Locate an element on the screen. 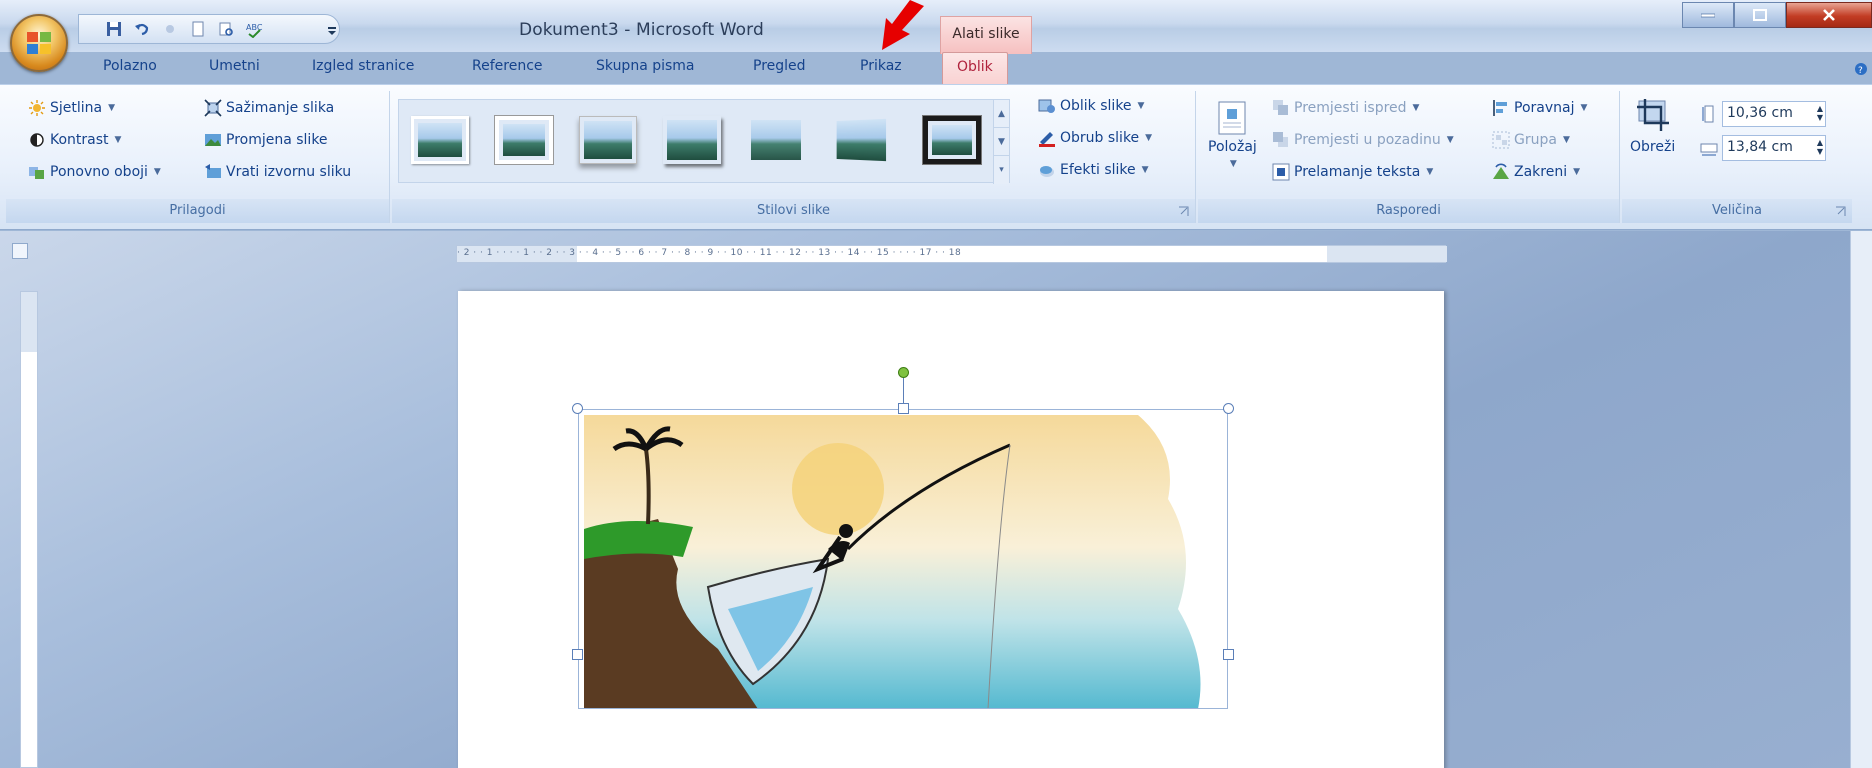  tab-reference: Reference is located at coordinates (507, 66).